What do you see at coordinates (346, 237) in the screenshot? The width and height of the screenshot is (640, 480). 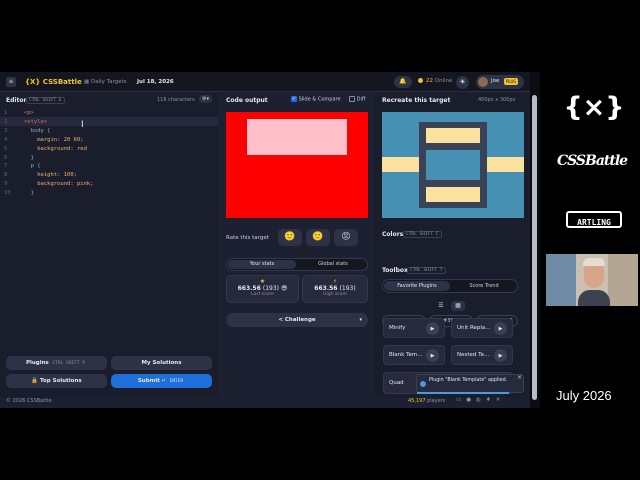 I see `rate-angry-icon: 😡` at bounding box center [346, 237].